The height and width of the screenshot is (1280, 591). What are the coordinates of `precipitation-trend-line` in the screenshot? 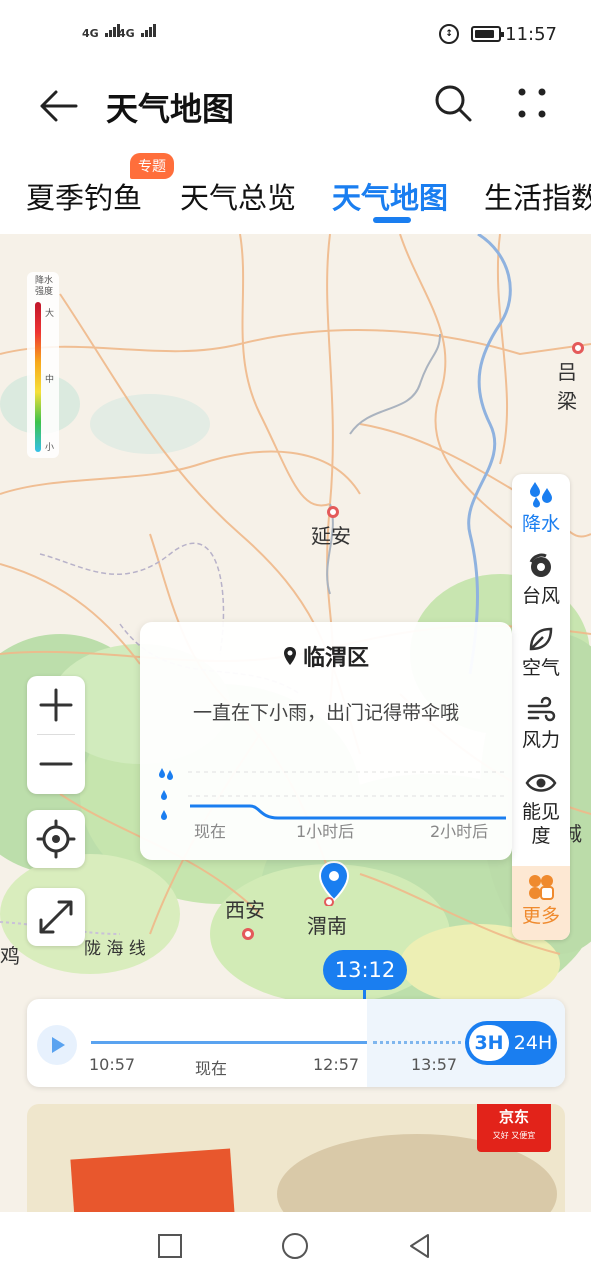 It's located at (347, 795).